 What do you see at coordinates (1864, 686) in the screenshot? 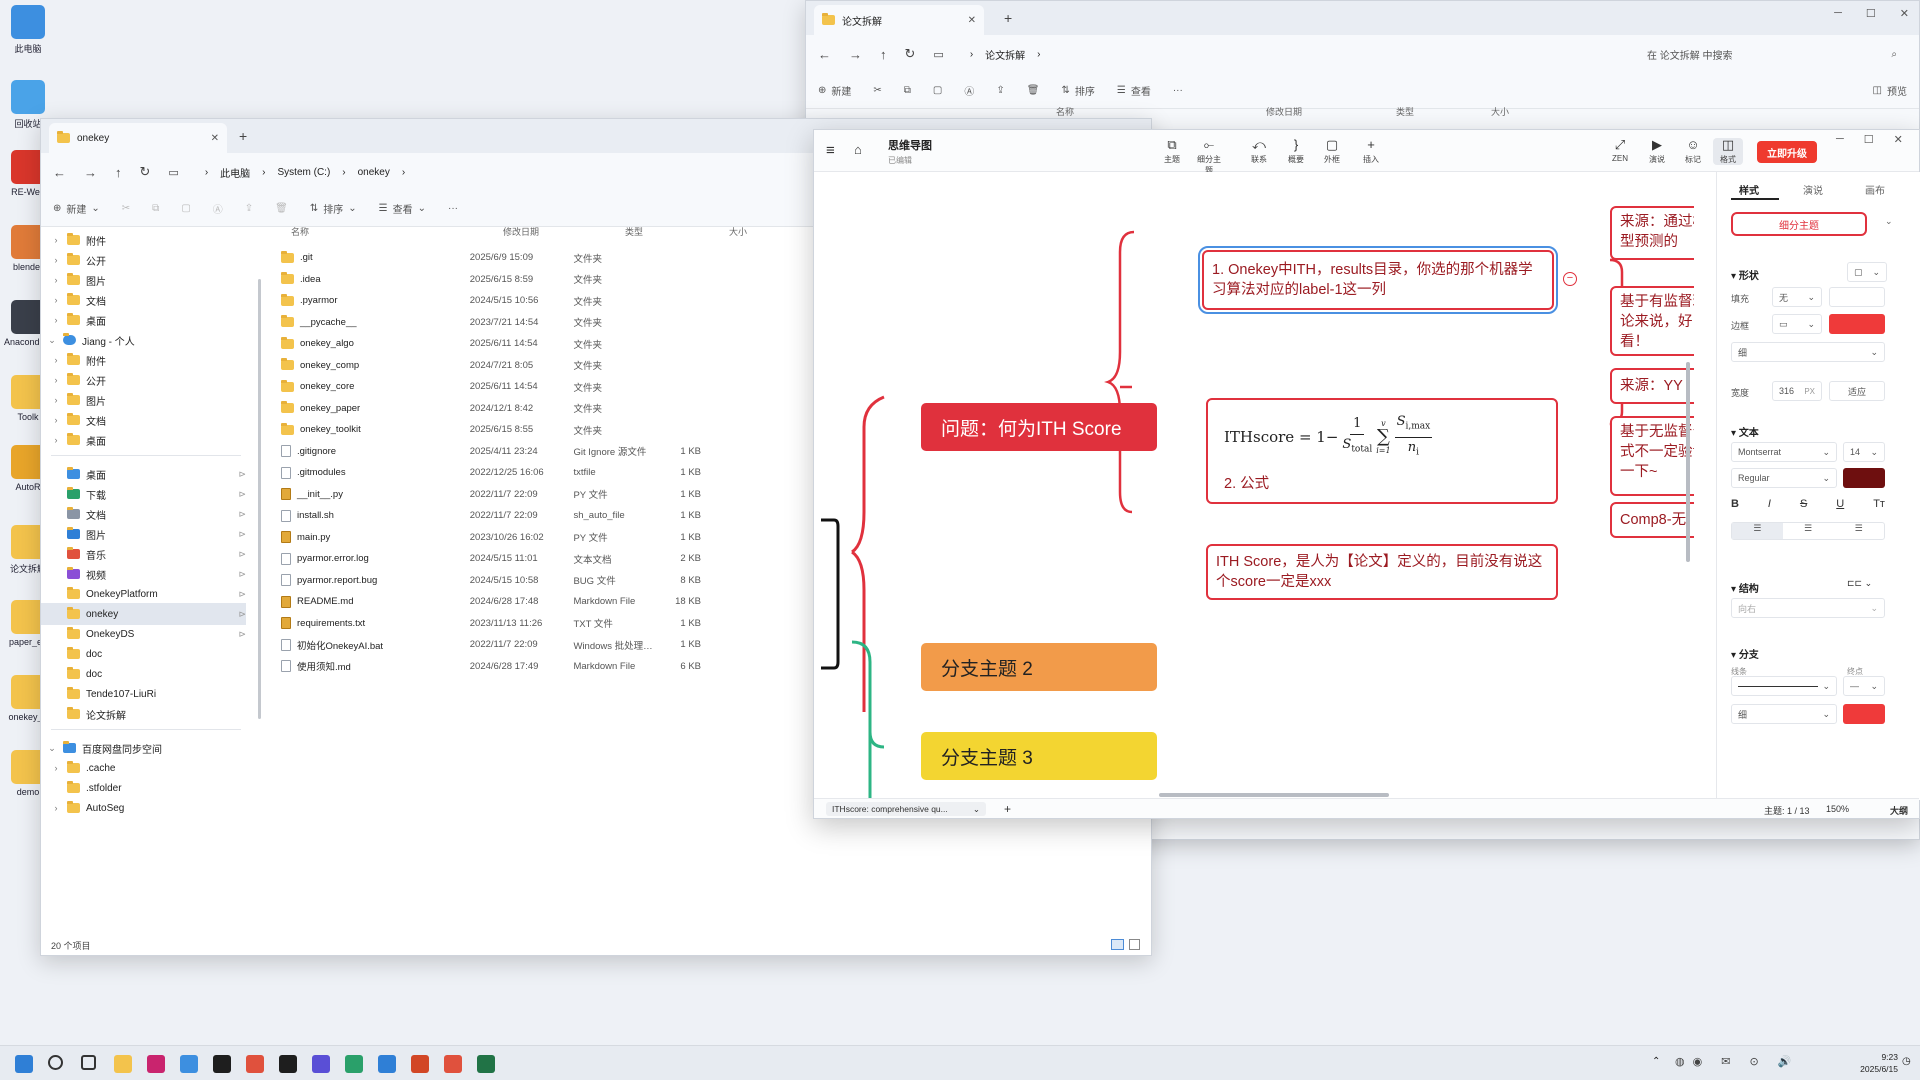
I see `line-end-select: — ⌄` at bounding box center [1864, 686].